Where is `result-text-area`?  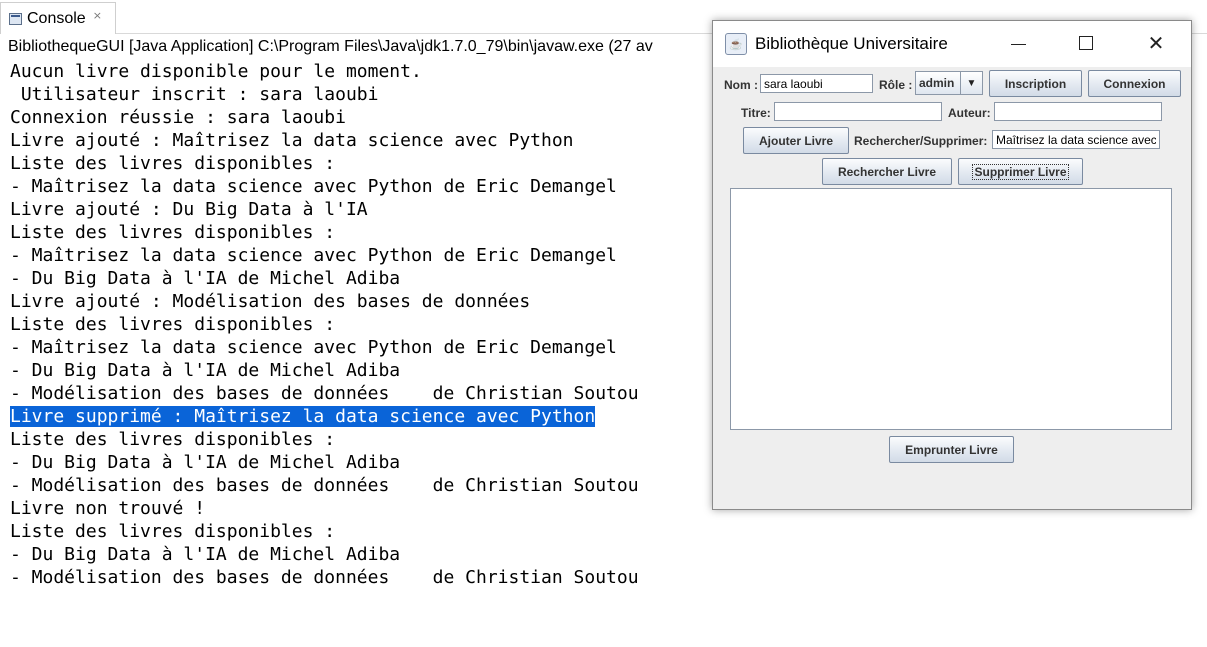
result-text-area is located at coordinates (951, 309).